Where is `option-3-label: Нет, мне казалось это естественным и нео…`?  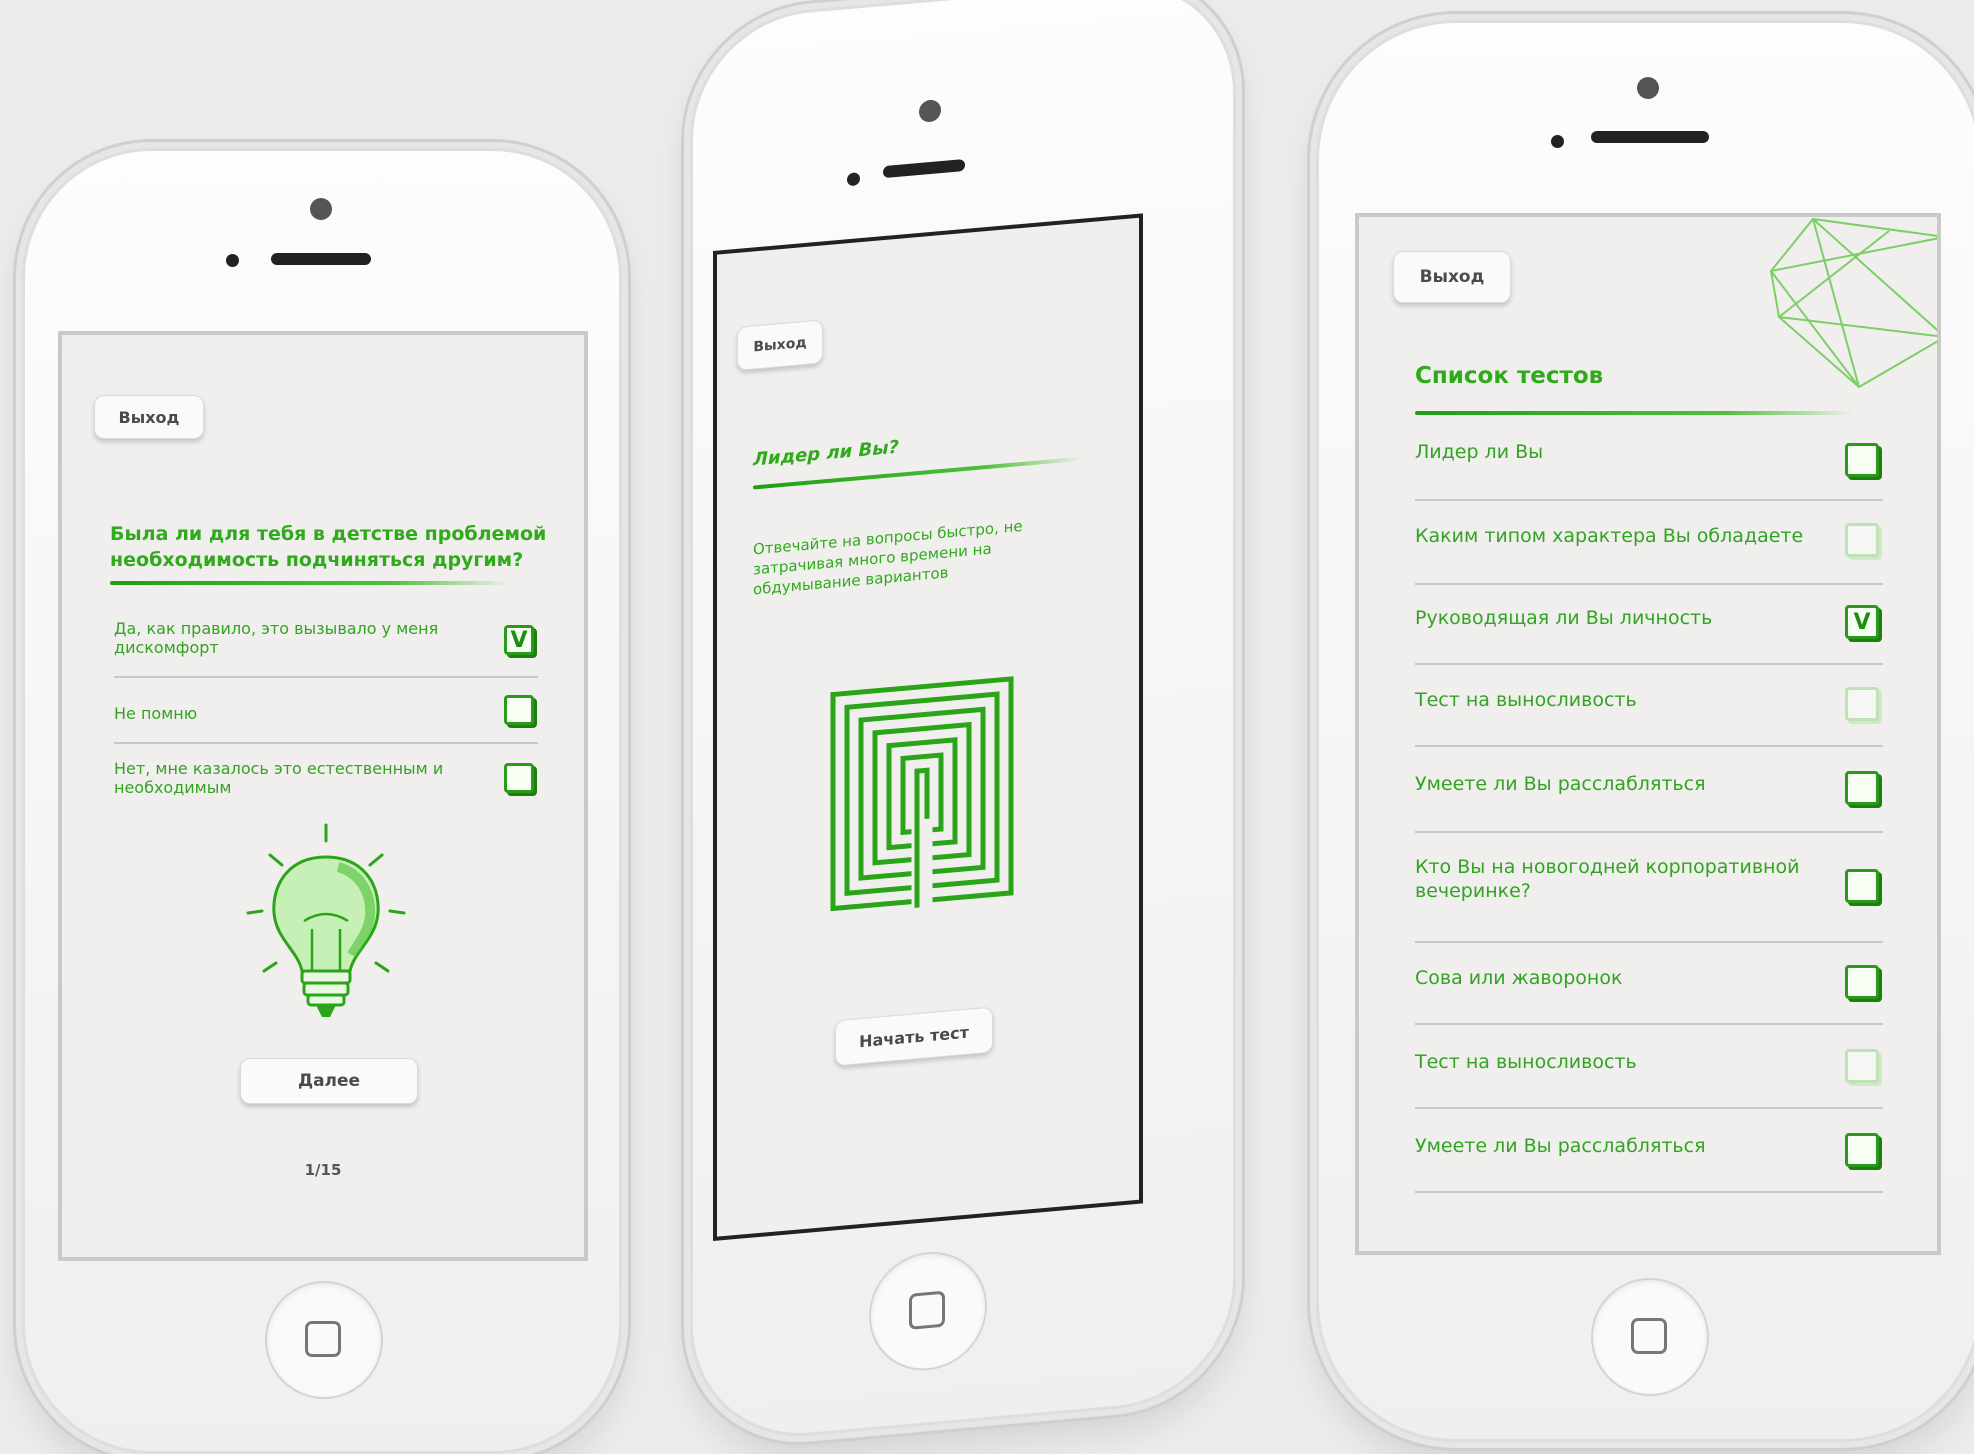
option-3-label: Нет, мне казалось это естественным и нео… is located at coordinates (294, 778).